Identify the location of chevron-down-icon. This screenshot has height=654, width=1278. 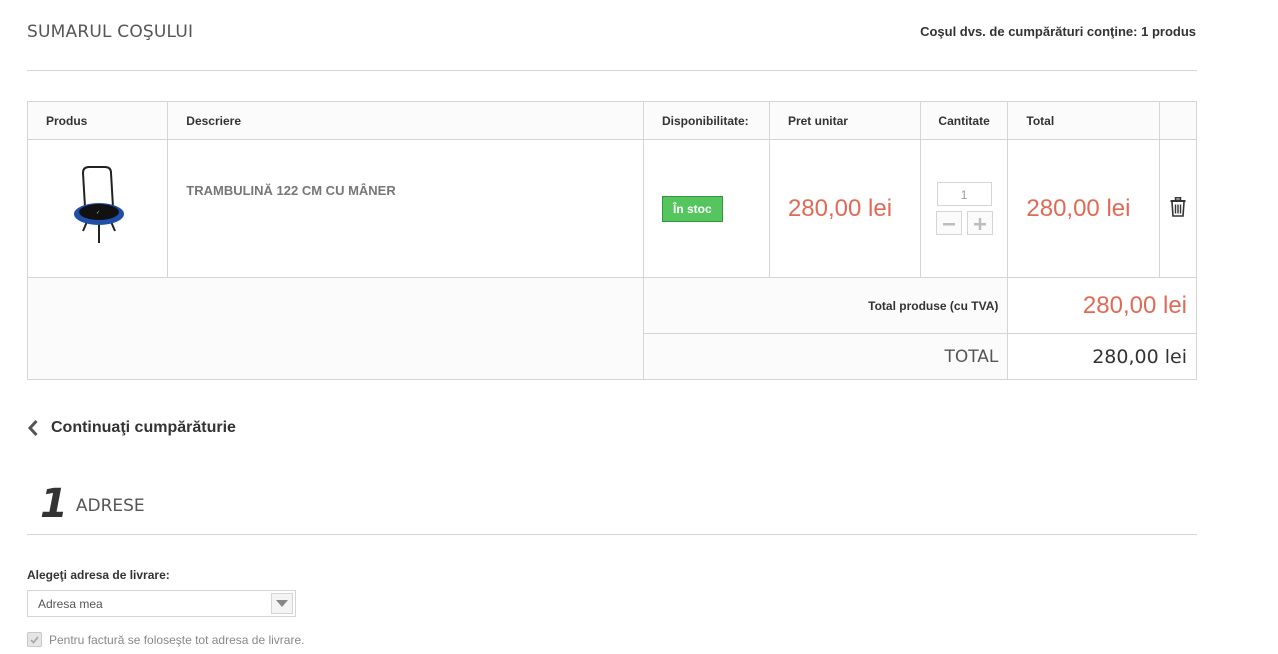
(282, 603).